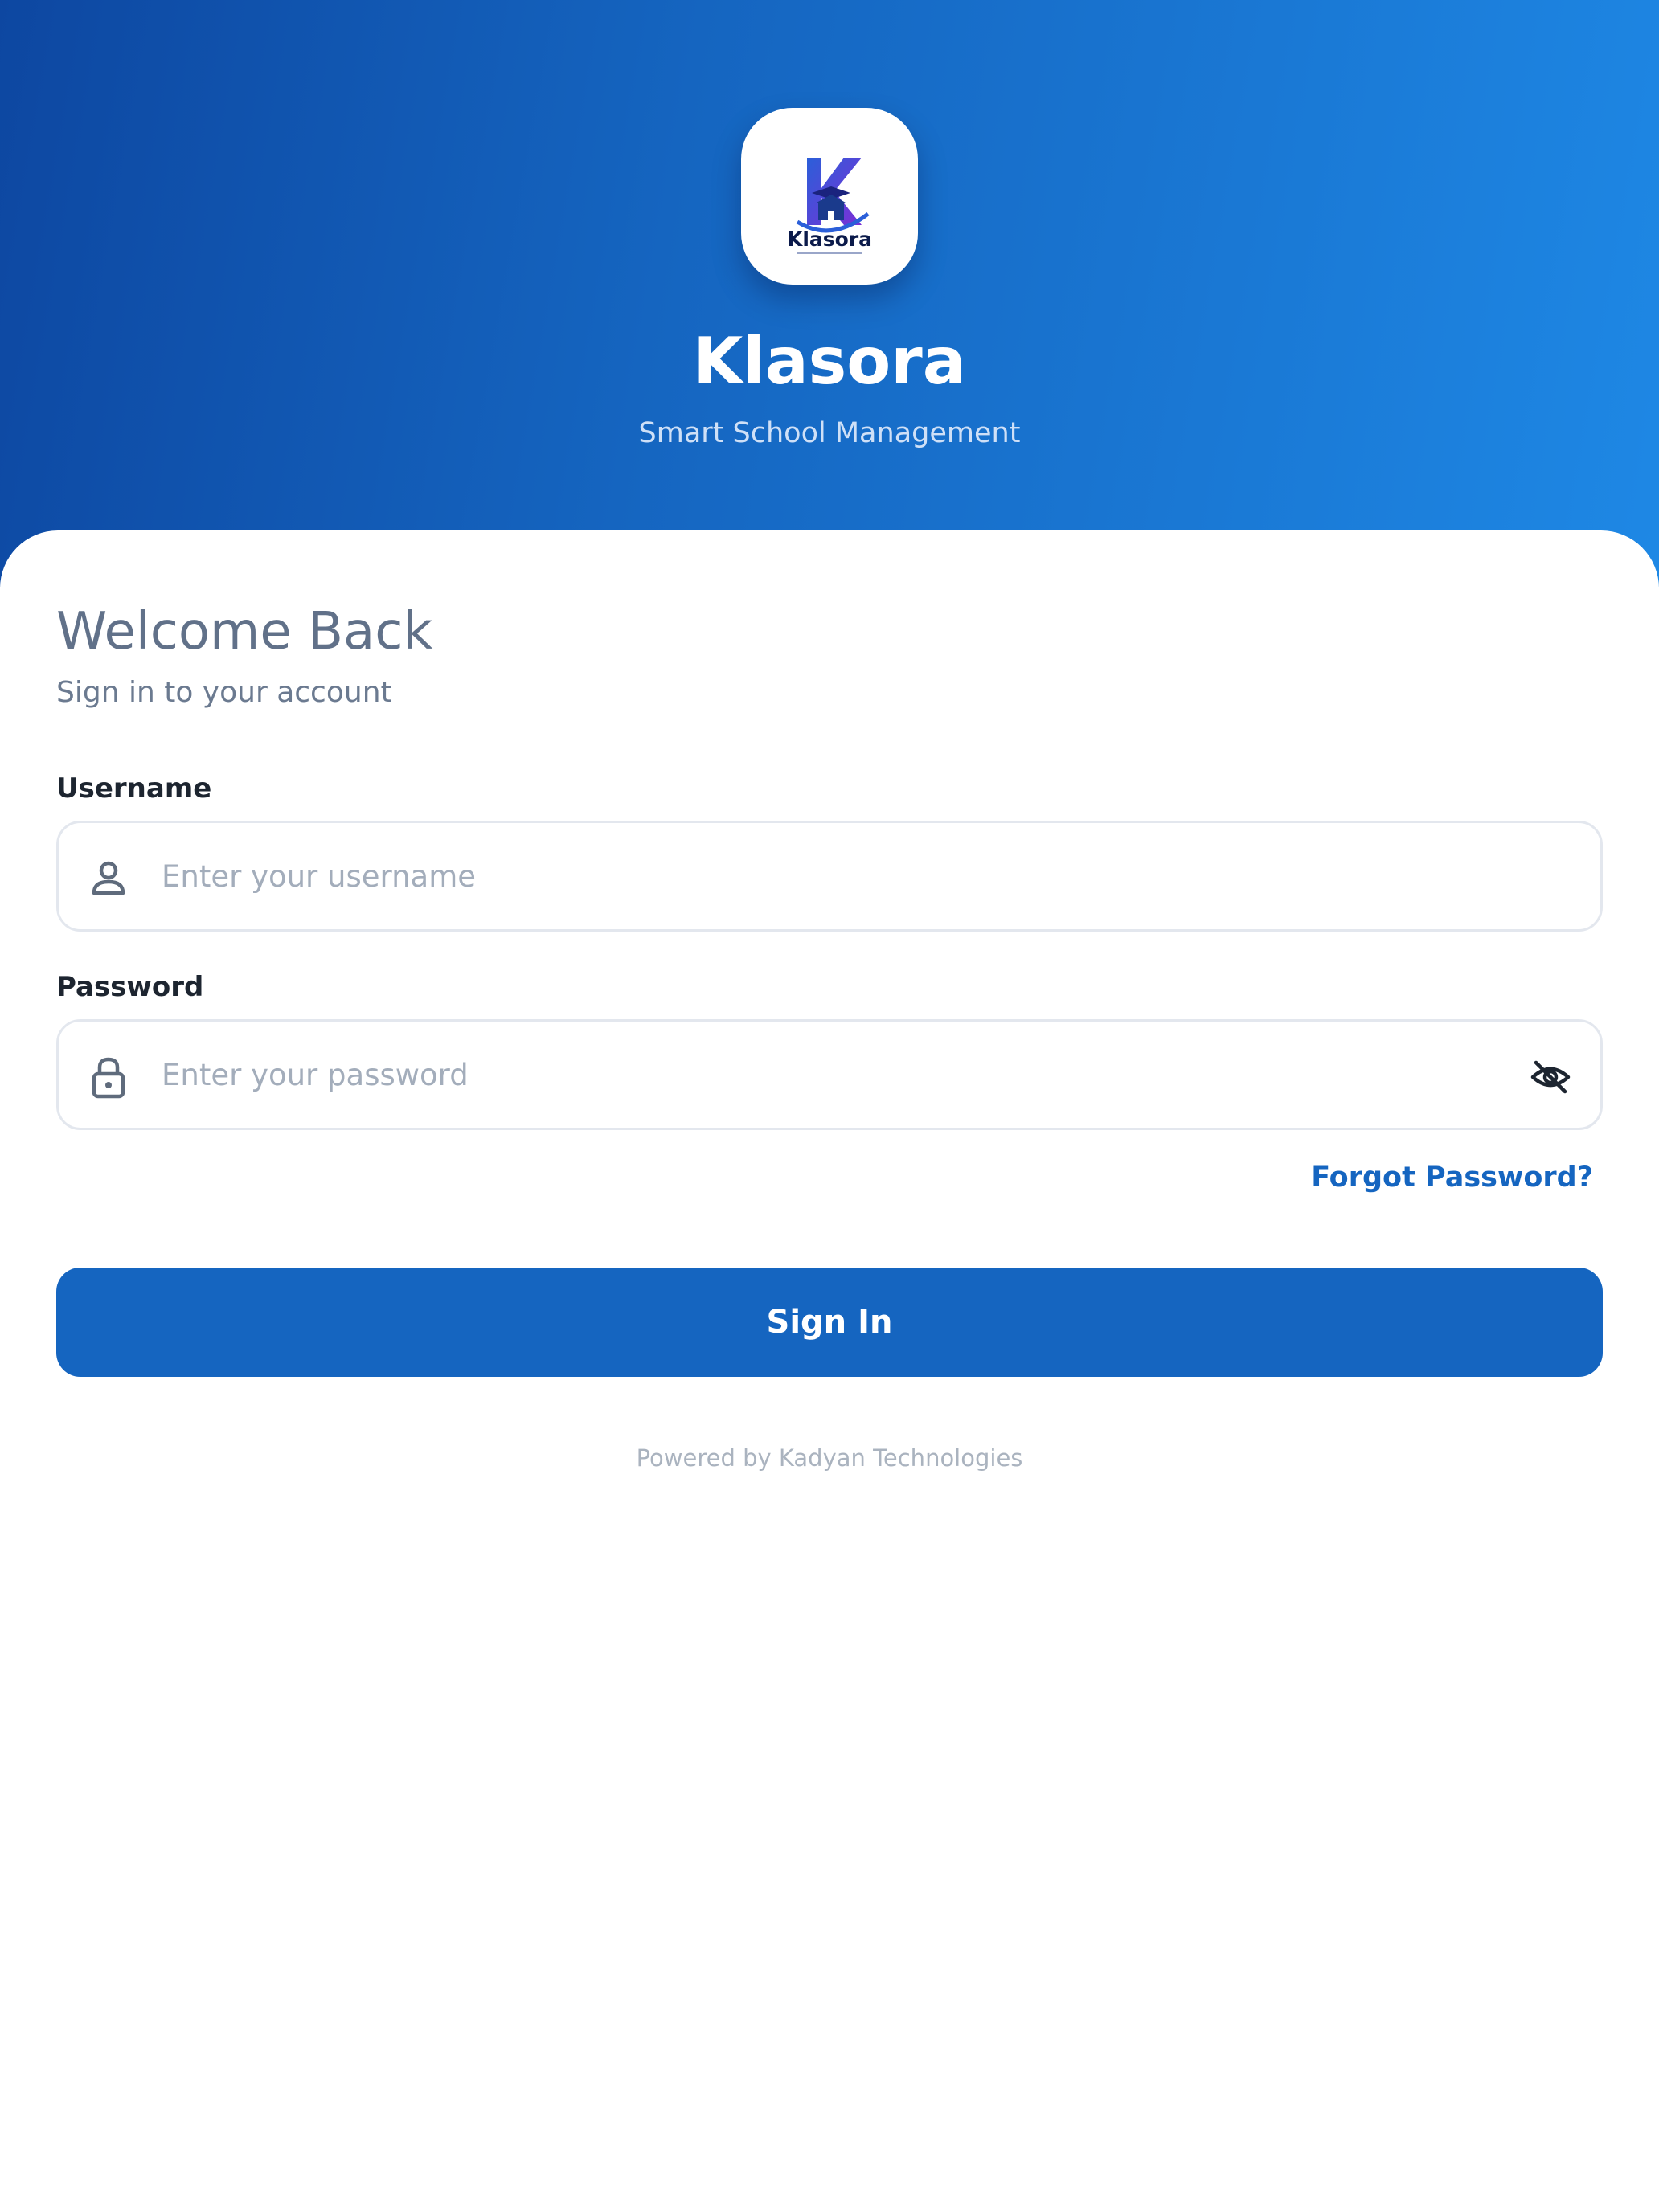  I want to click on password-label: Password, so click(130, 987).